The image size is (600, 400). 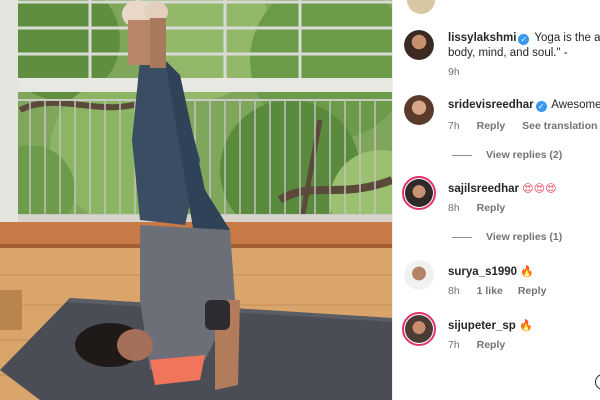 I want to click on comment-text: Yoga is the art, so click(x=567, y=38).